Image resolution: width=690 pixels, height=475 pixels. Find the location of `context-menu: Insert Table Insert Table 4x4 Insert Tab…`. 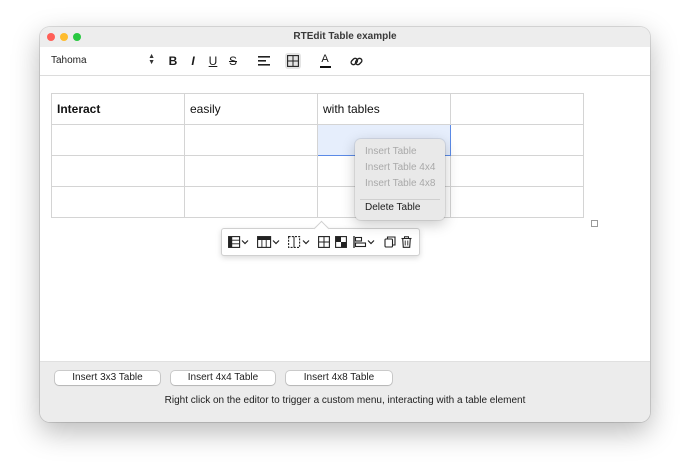

context-menu: Insert Table Insert Table 4x4 Insert Tab… is located at coordinates (400, 179).